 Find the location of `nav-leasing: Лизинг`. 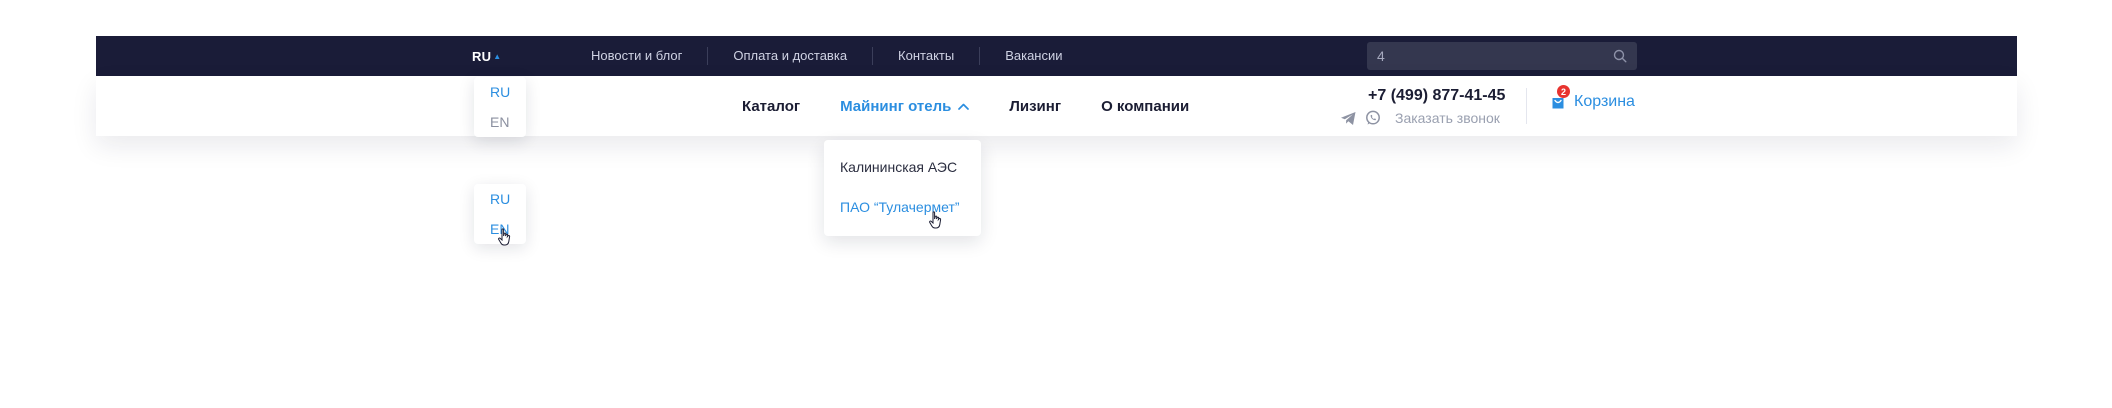

nav-leasing: Лизинг is located at coordinates (1035, 106).